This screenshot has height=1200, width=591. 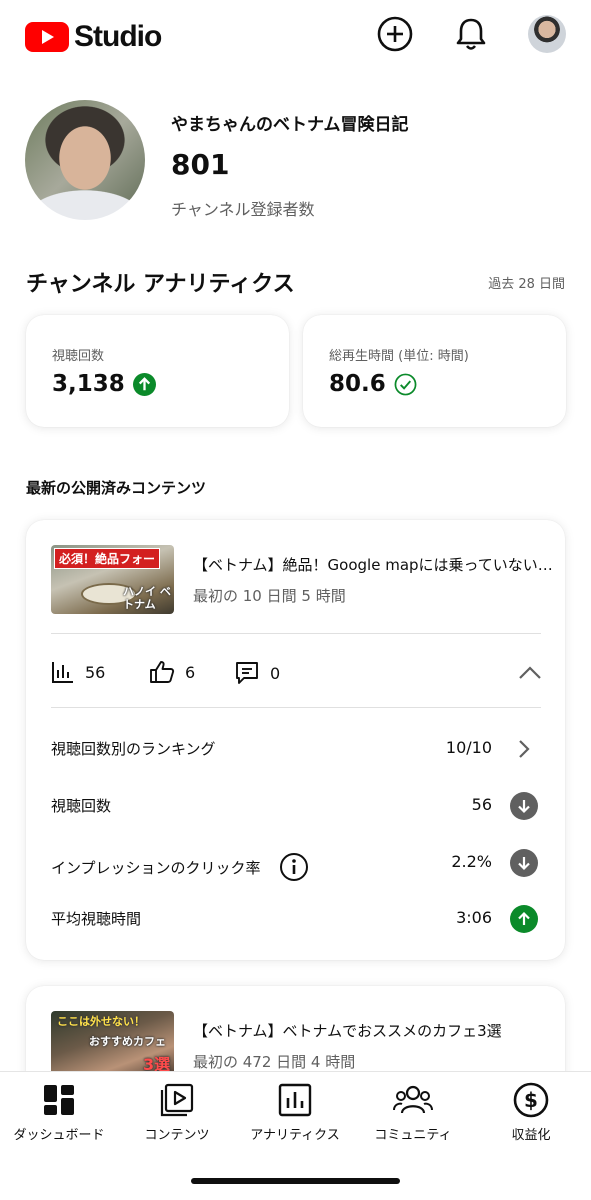 What do you see at coordinates (85, 160) in the screenshot?
I see `channel-avatar` at bounding box center [85, 160].